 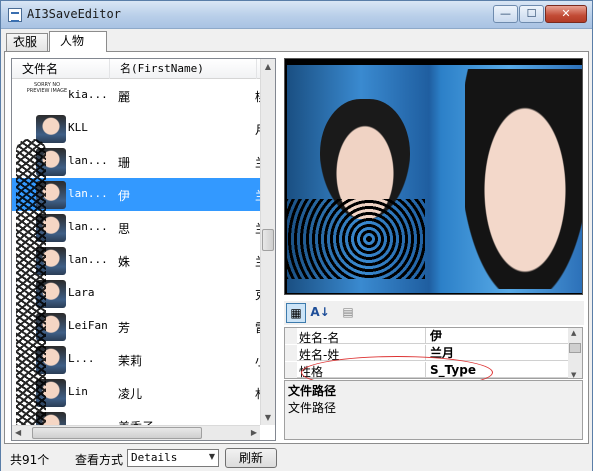 I want to click on list-horizontal-scrollbar: ◀ ▶, so click(x=136, y=432).